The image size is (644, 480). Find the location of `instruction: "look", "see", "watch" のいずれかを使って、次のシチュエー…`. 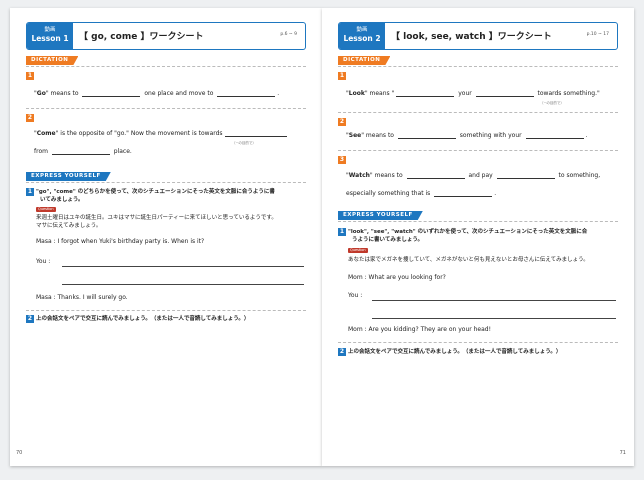

instruction: "look", "see", "watch" のいずれかを使って、次のシチュエー… is located at coordinates (468, 232).